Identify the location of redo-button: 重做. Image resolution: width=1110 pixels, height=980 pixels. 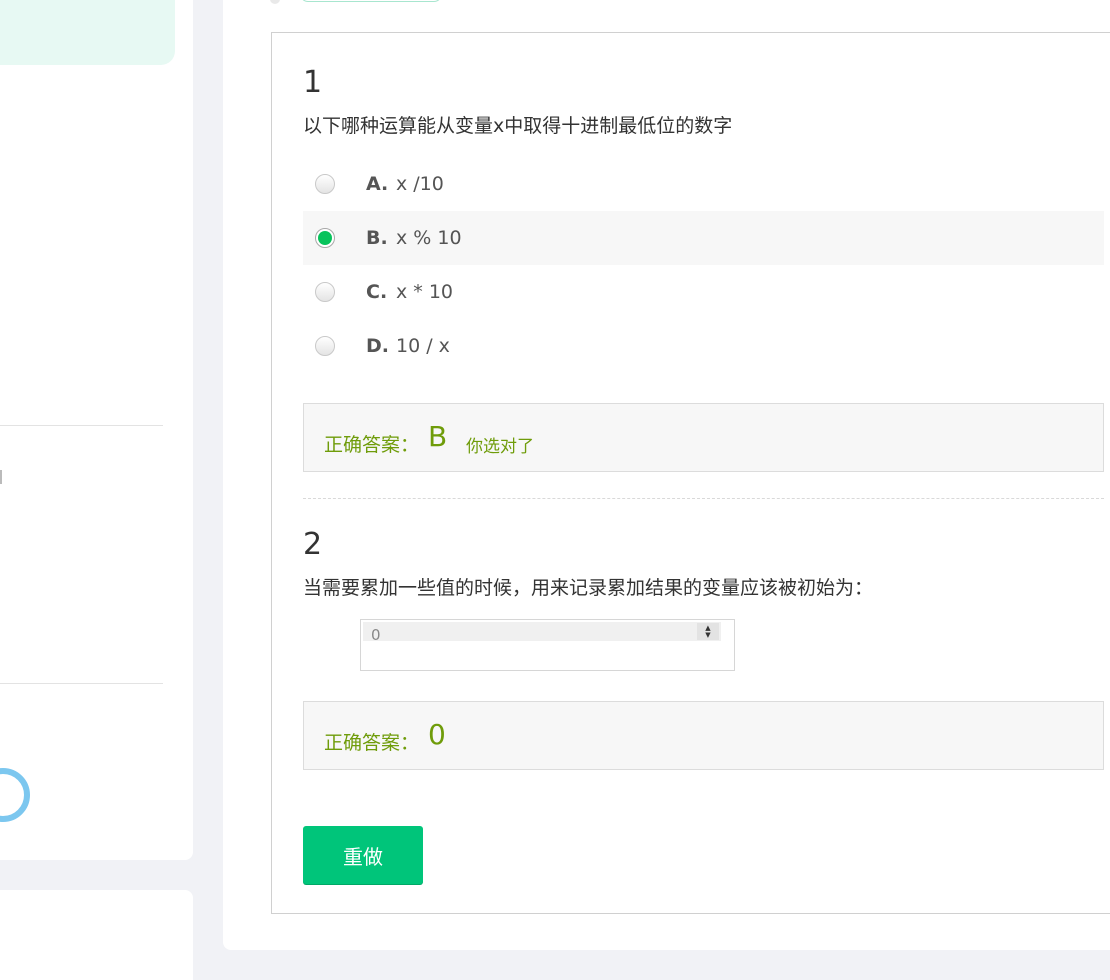
(363, 855).